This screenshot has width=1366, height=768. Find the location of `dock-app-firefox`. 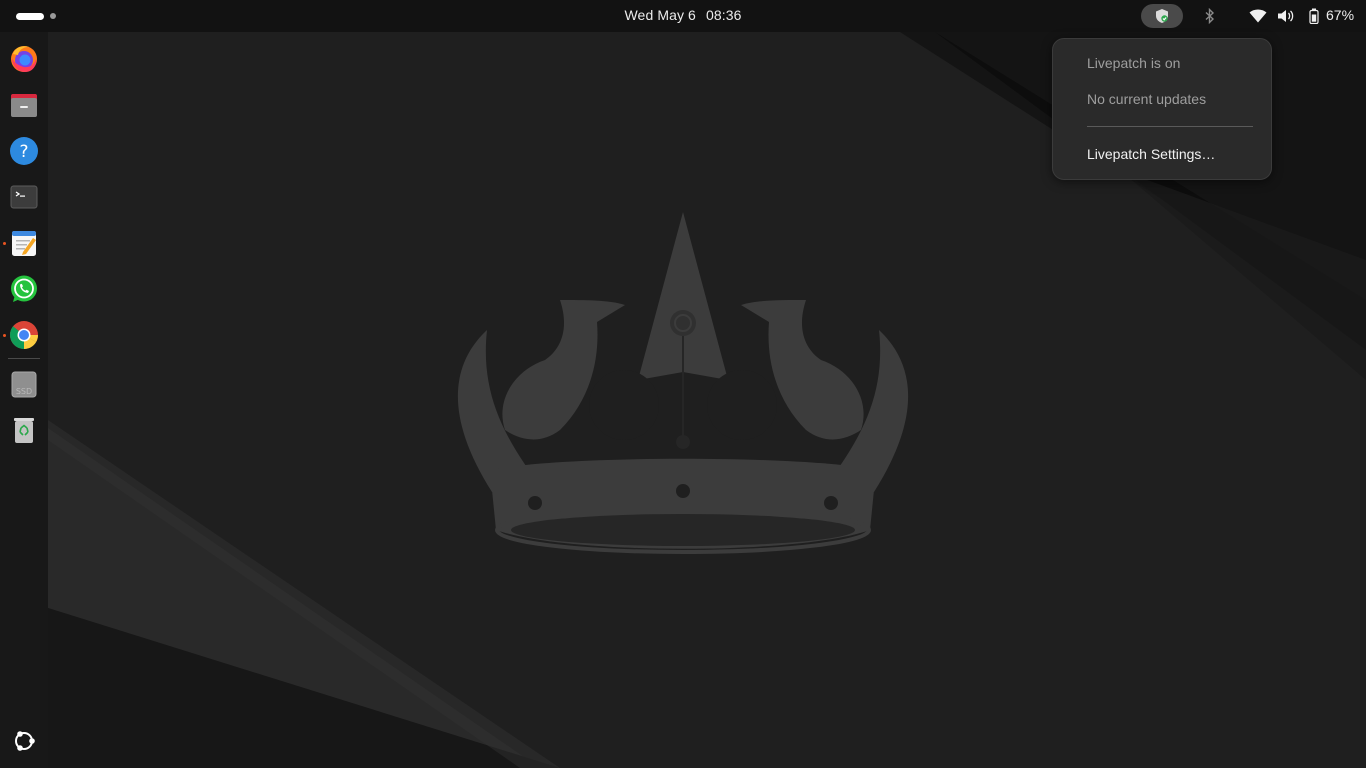

dock-app-firefox is located at coordinates (24, 59).